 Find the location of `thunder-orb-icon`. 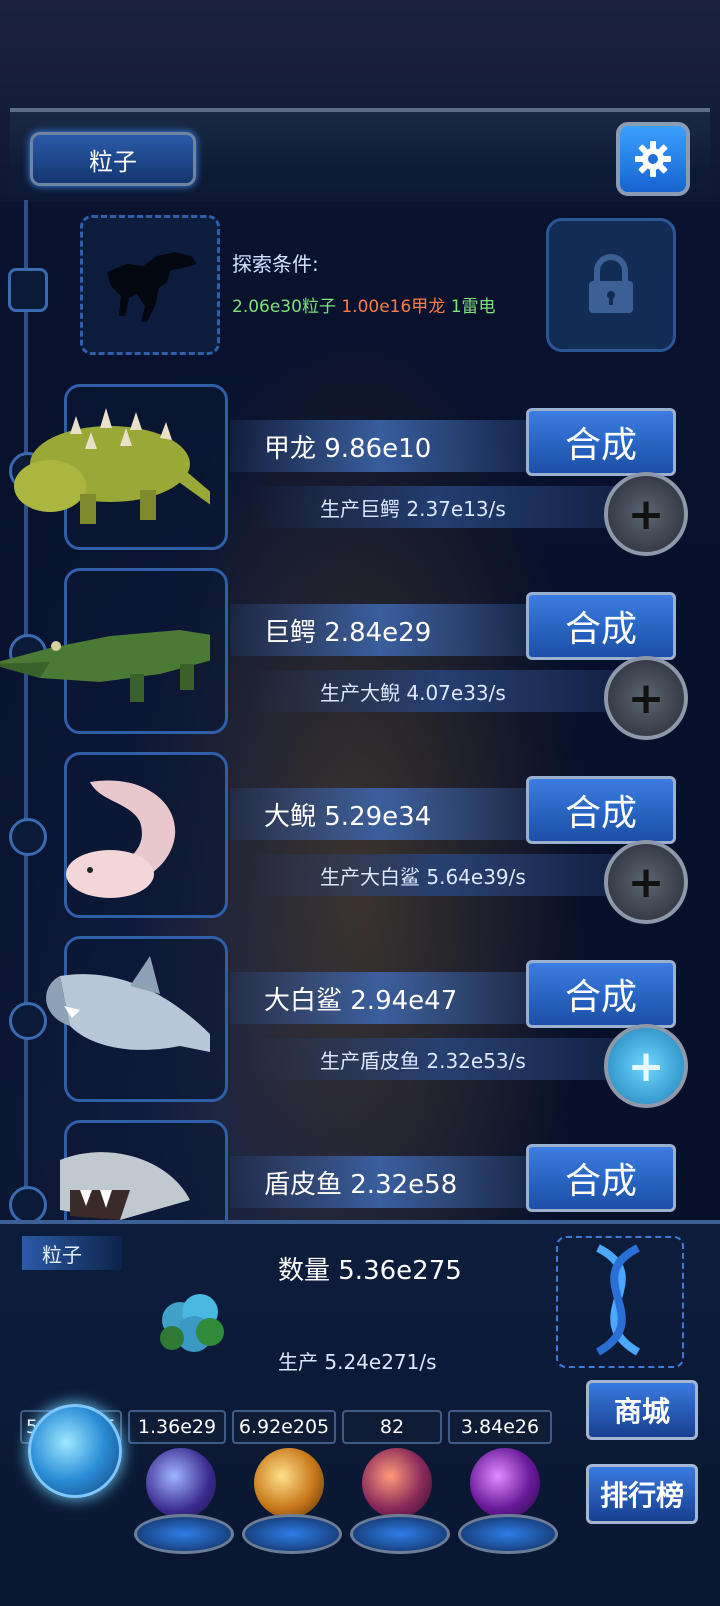

thunder-orb-icon is located at coordinates (181, 1483).